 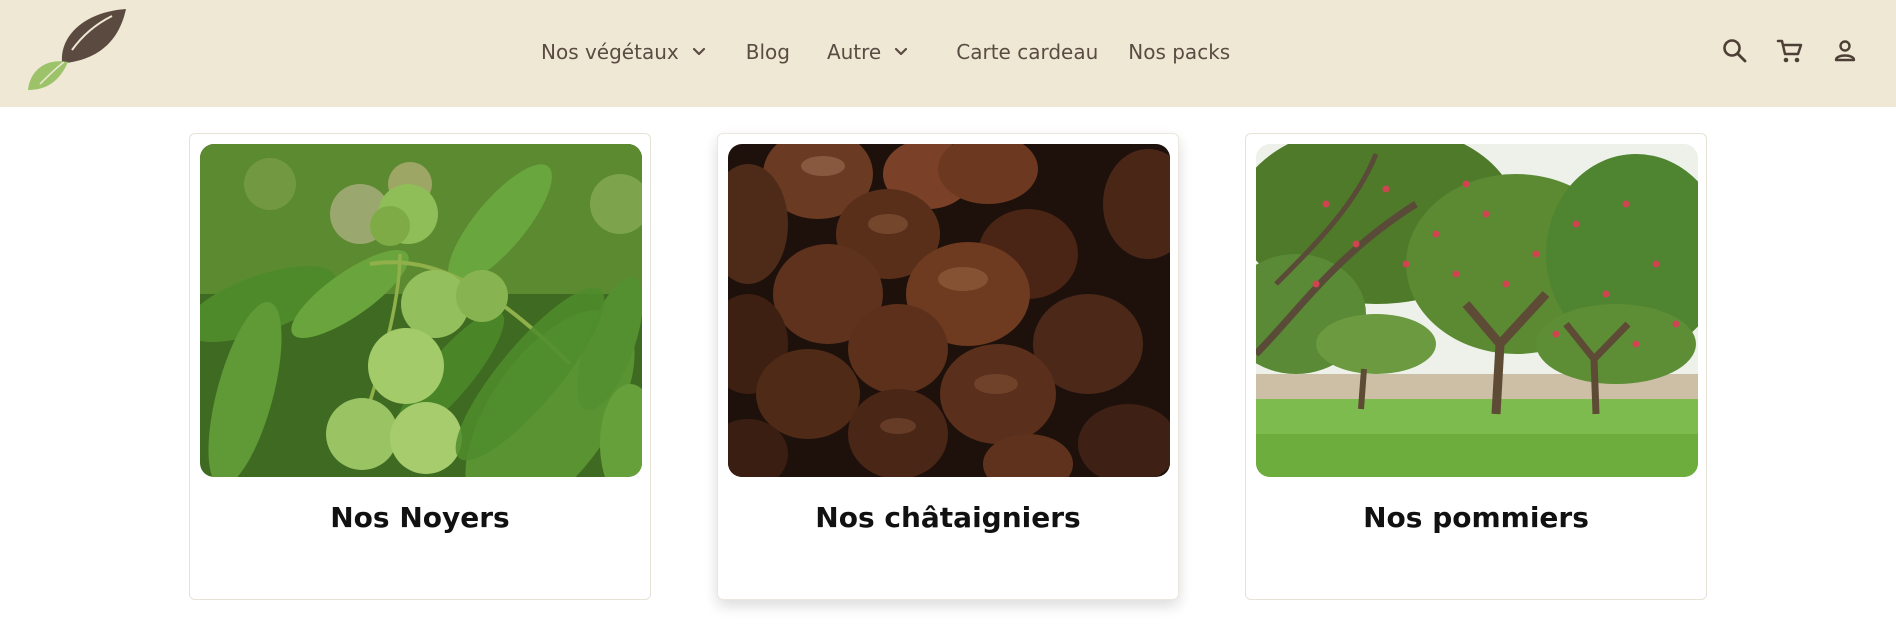 What do you see at coordinates (1790, 51) in the screenshot?
I see `cart-icon` at bounding box center [1790, 51].